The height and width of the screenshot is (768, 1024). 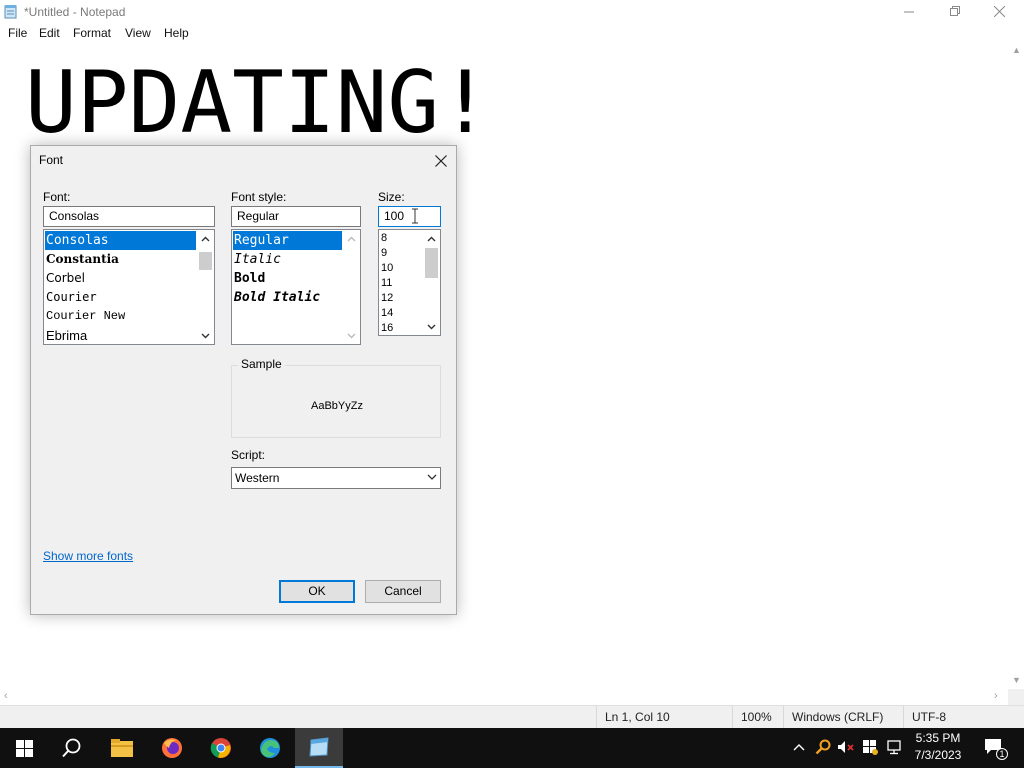 I want to click on clock-time: 5:35 PM, so click(x=938, y=738).